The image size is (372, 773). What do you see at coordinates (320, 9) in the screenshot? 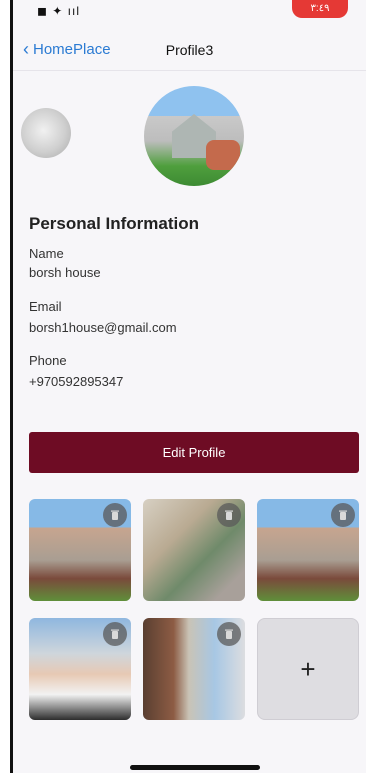
I see `status-time-pill: ٣:٤٩` at bounding box center [320, 9].